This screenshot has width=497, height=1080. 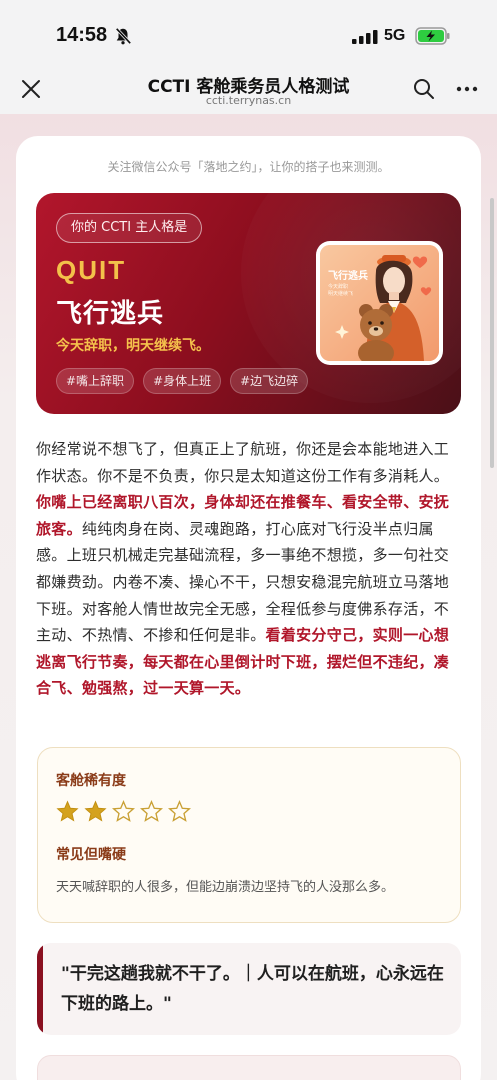 What do you see at coordinates (91, 855) in the screenshot?
I see `rarity-level: 常见但嘴硬` at bounding box center [91, 855].